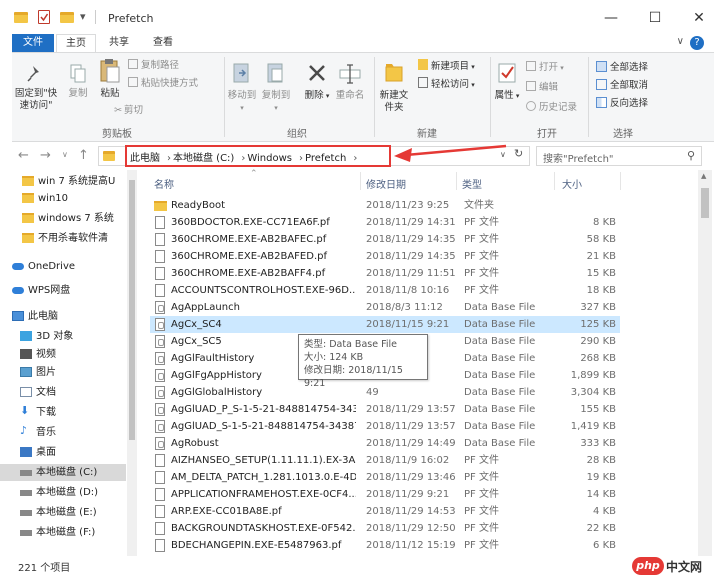 The image size is (714, 576). I want to click on cut-button: ✂ 剪切, so click(128, 111).